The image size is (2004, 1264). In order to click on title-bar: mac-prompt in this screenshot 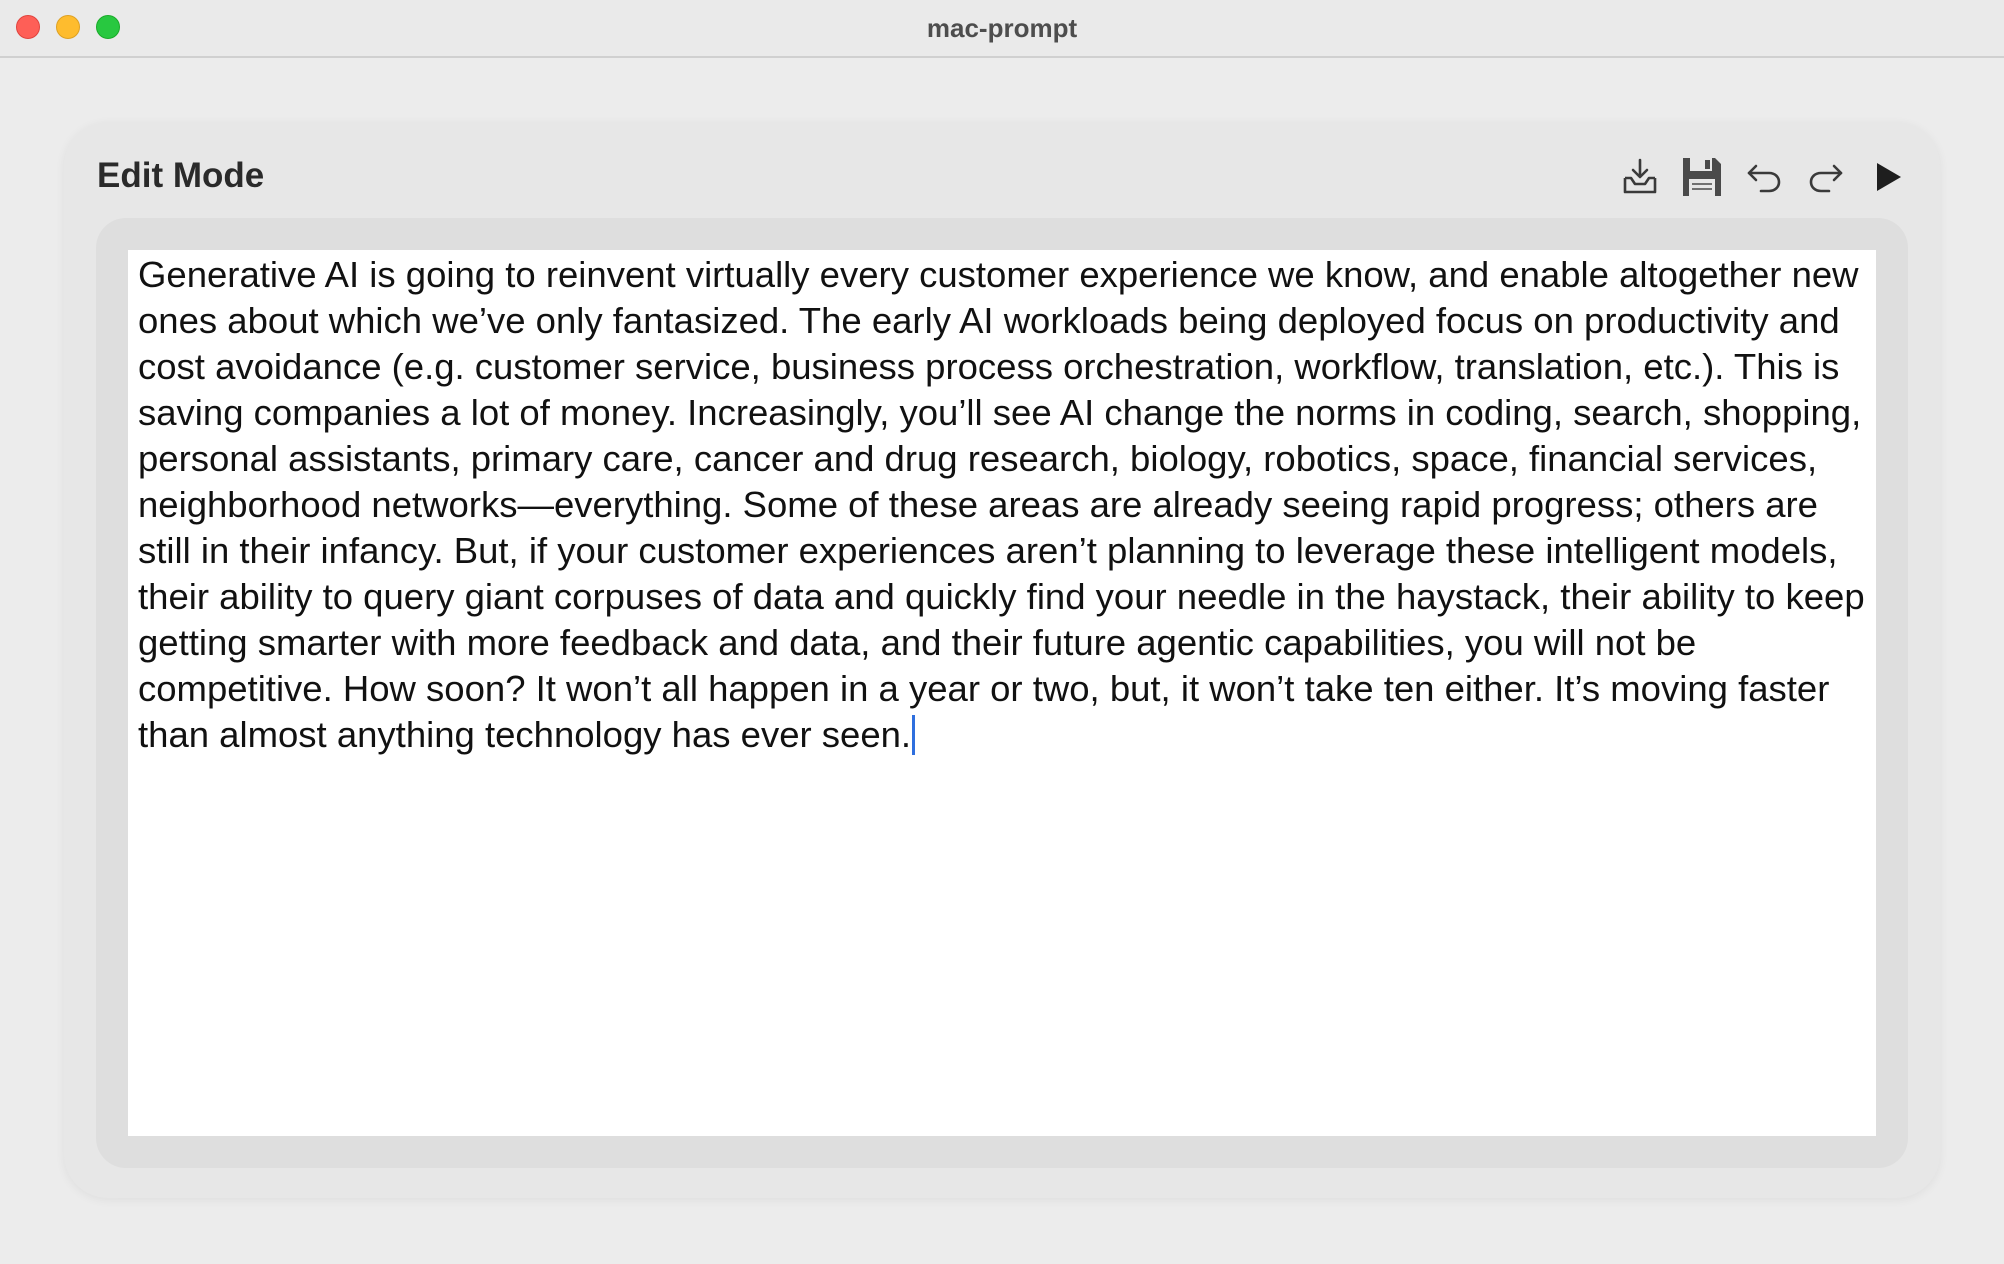, I will do `click(1002, 29)`.